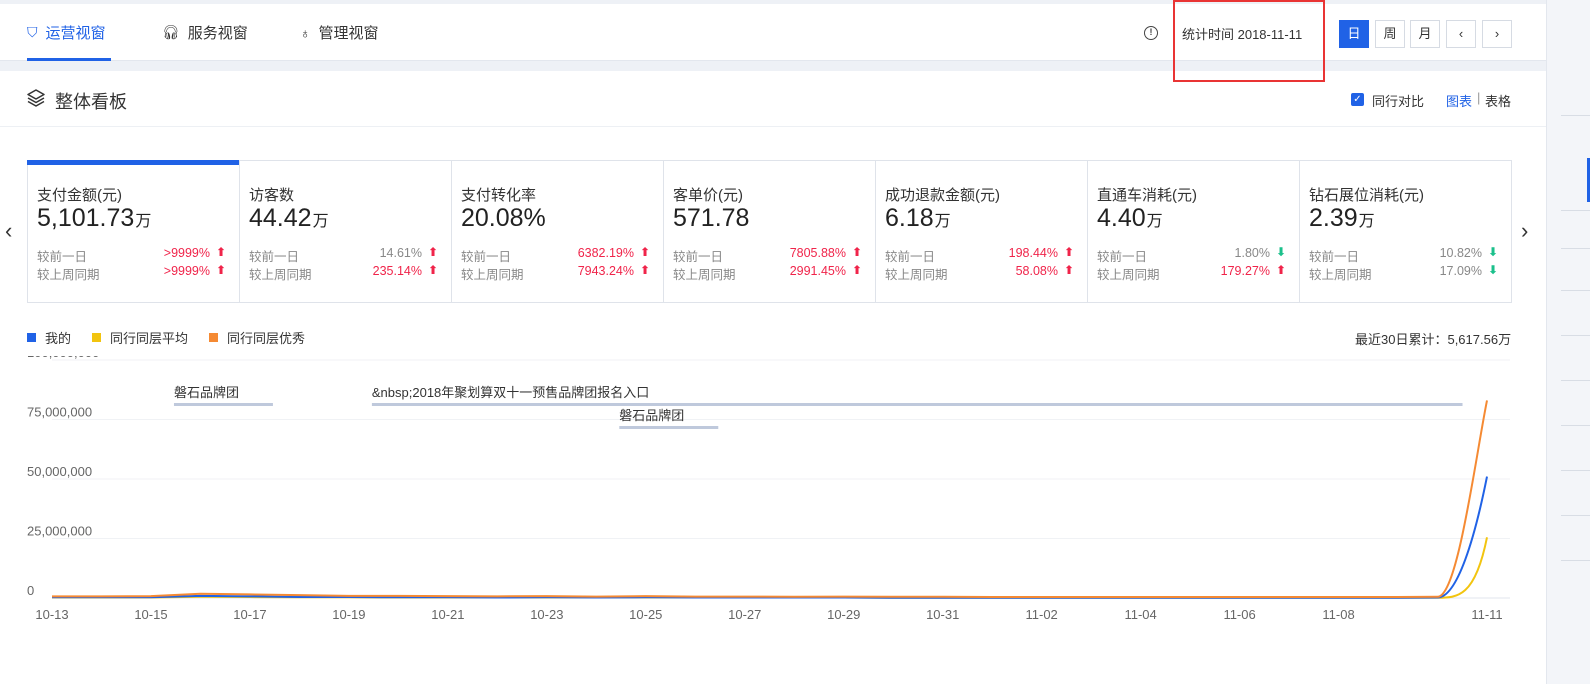 Image resolution: width=1590 pixels, height=684 pixels. I want to click on y-tick-label: 0, so click(30, 590).